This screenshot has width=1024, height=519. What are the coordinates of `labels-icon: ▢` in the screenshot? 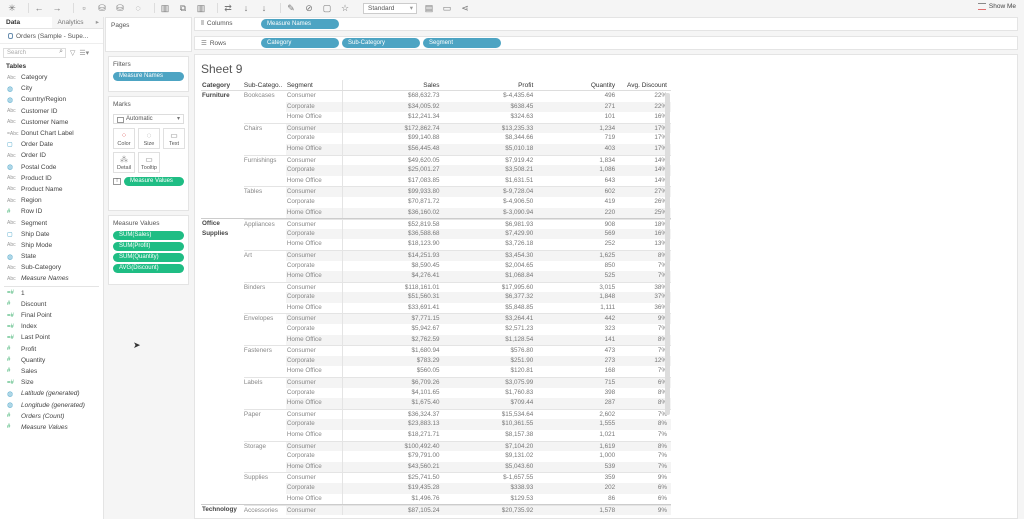 It's located at (327, 8).